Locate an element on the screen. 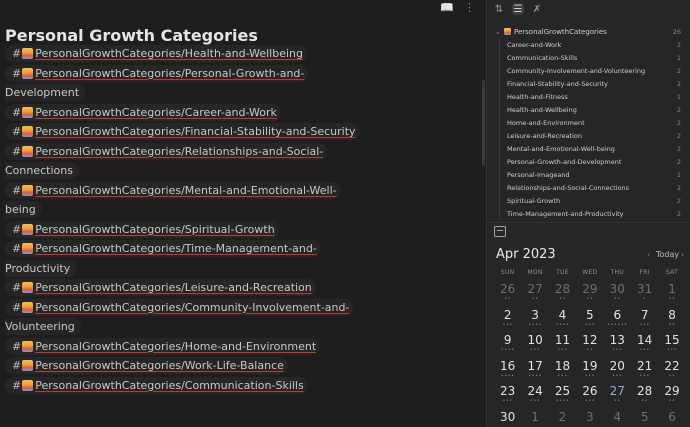 This screenshot has width=690, height=427. calendar-day: 26 •• is located at coordinates (507, 292).